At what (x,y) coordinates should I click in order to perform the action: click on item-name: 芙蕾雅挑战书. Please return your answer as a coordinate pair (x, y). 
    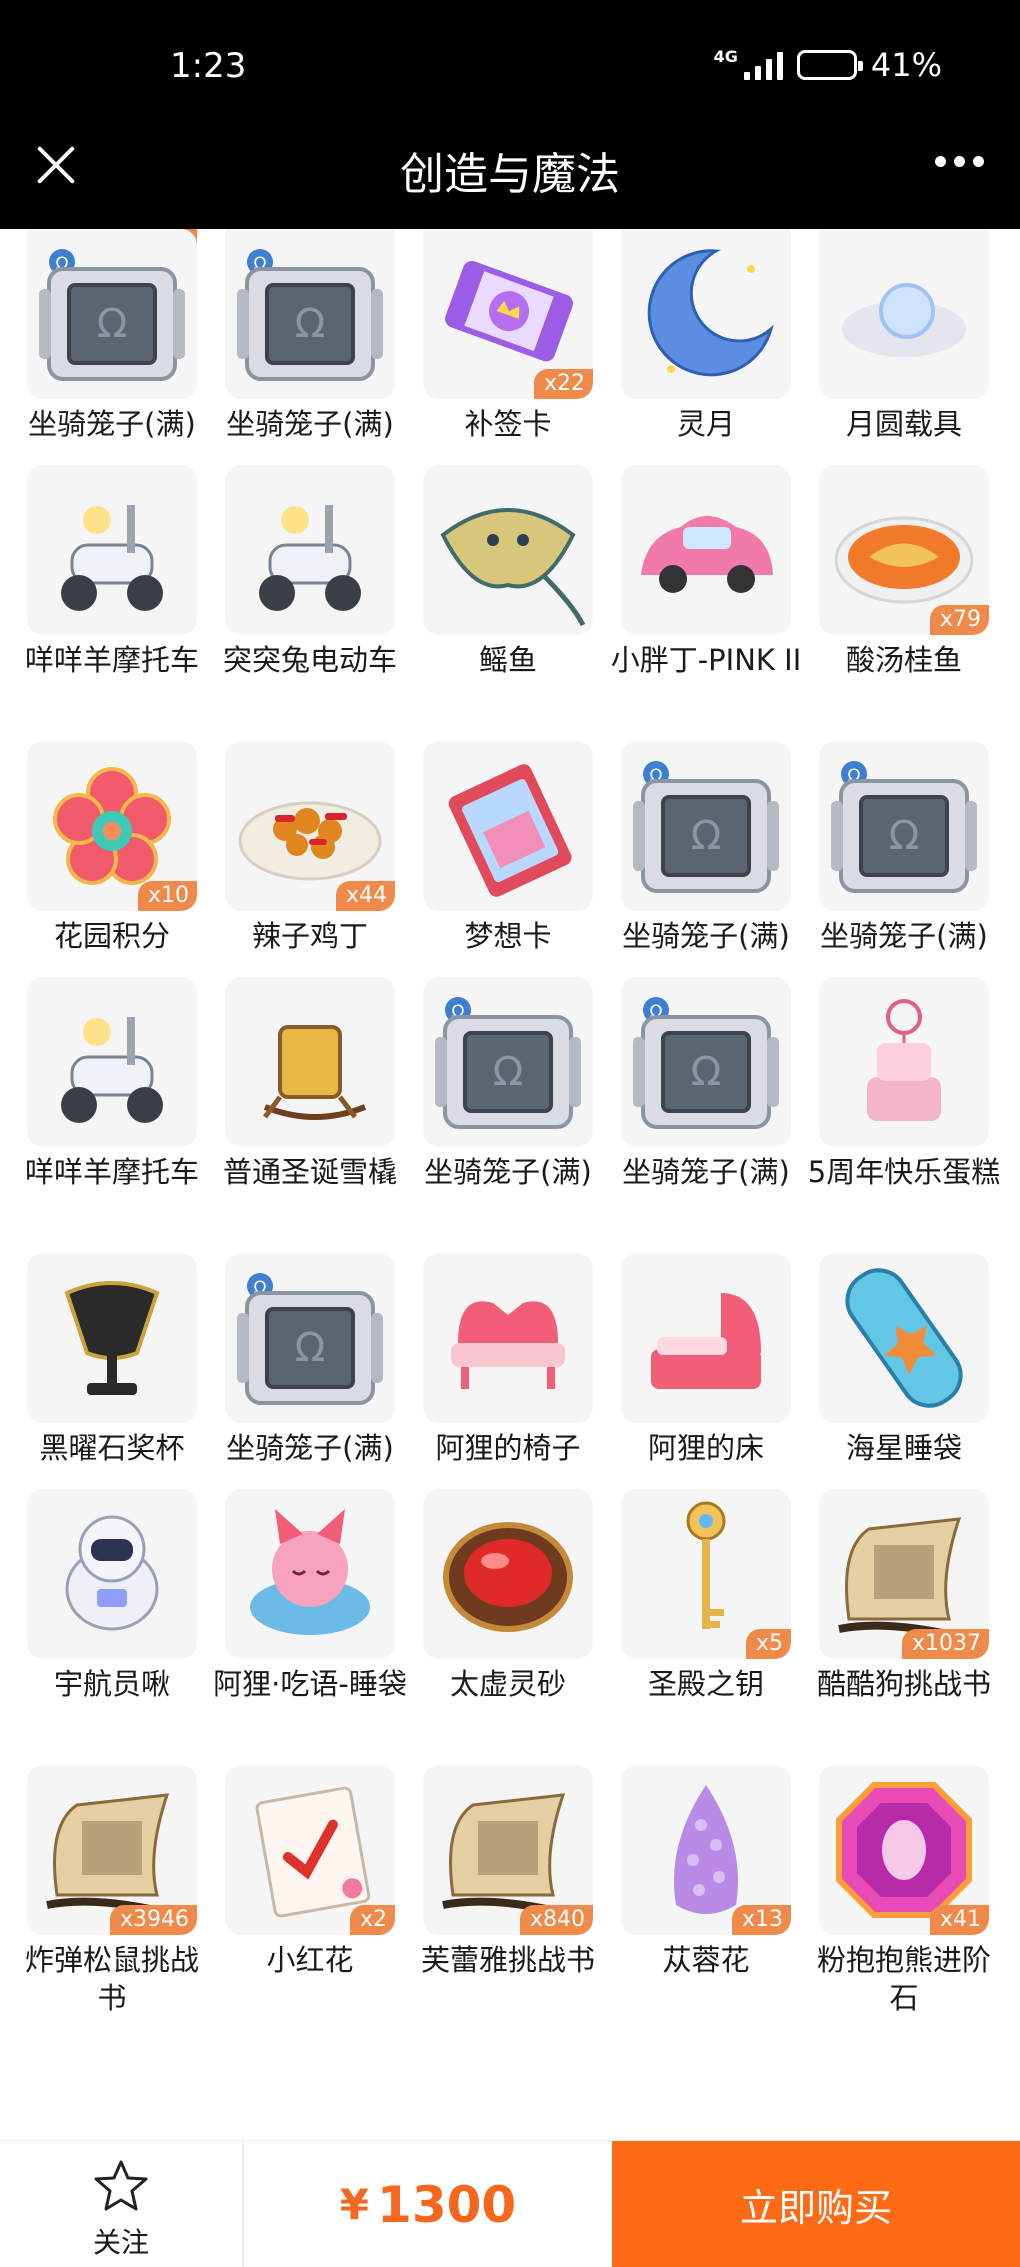
    Looking at the image, I should click on (507, 1960).